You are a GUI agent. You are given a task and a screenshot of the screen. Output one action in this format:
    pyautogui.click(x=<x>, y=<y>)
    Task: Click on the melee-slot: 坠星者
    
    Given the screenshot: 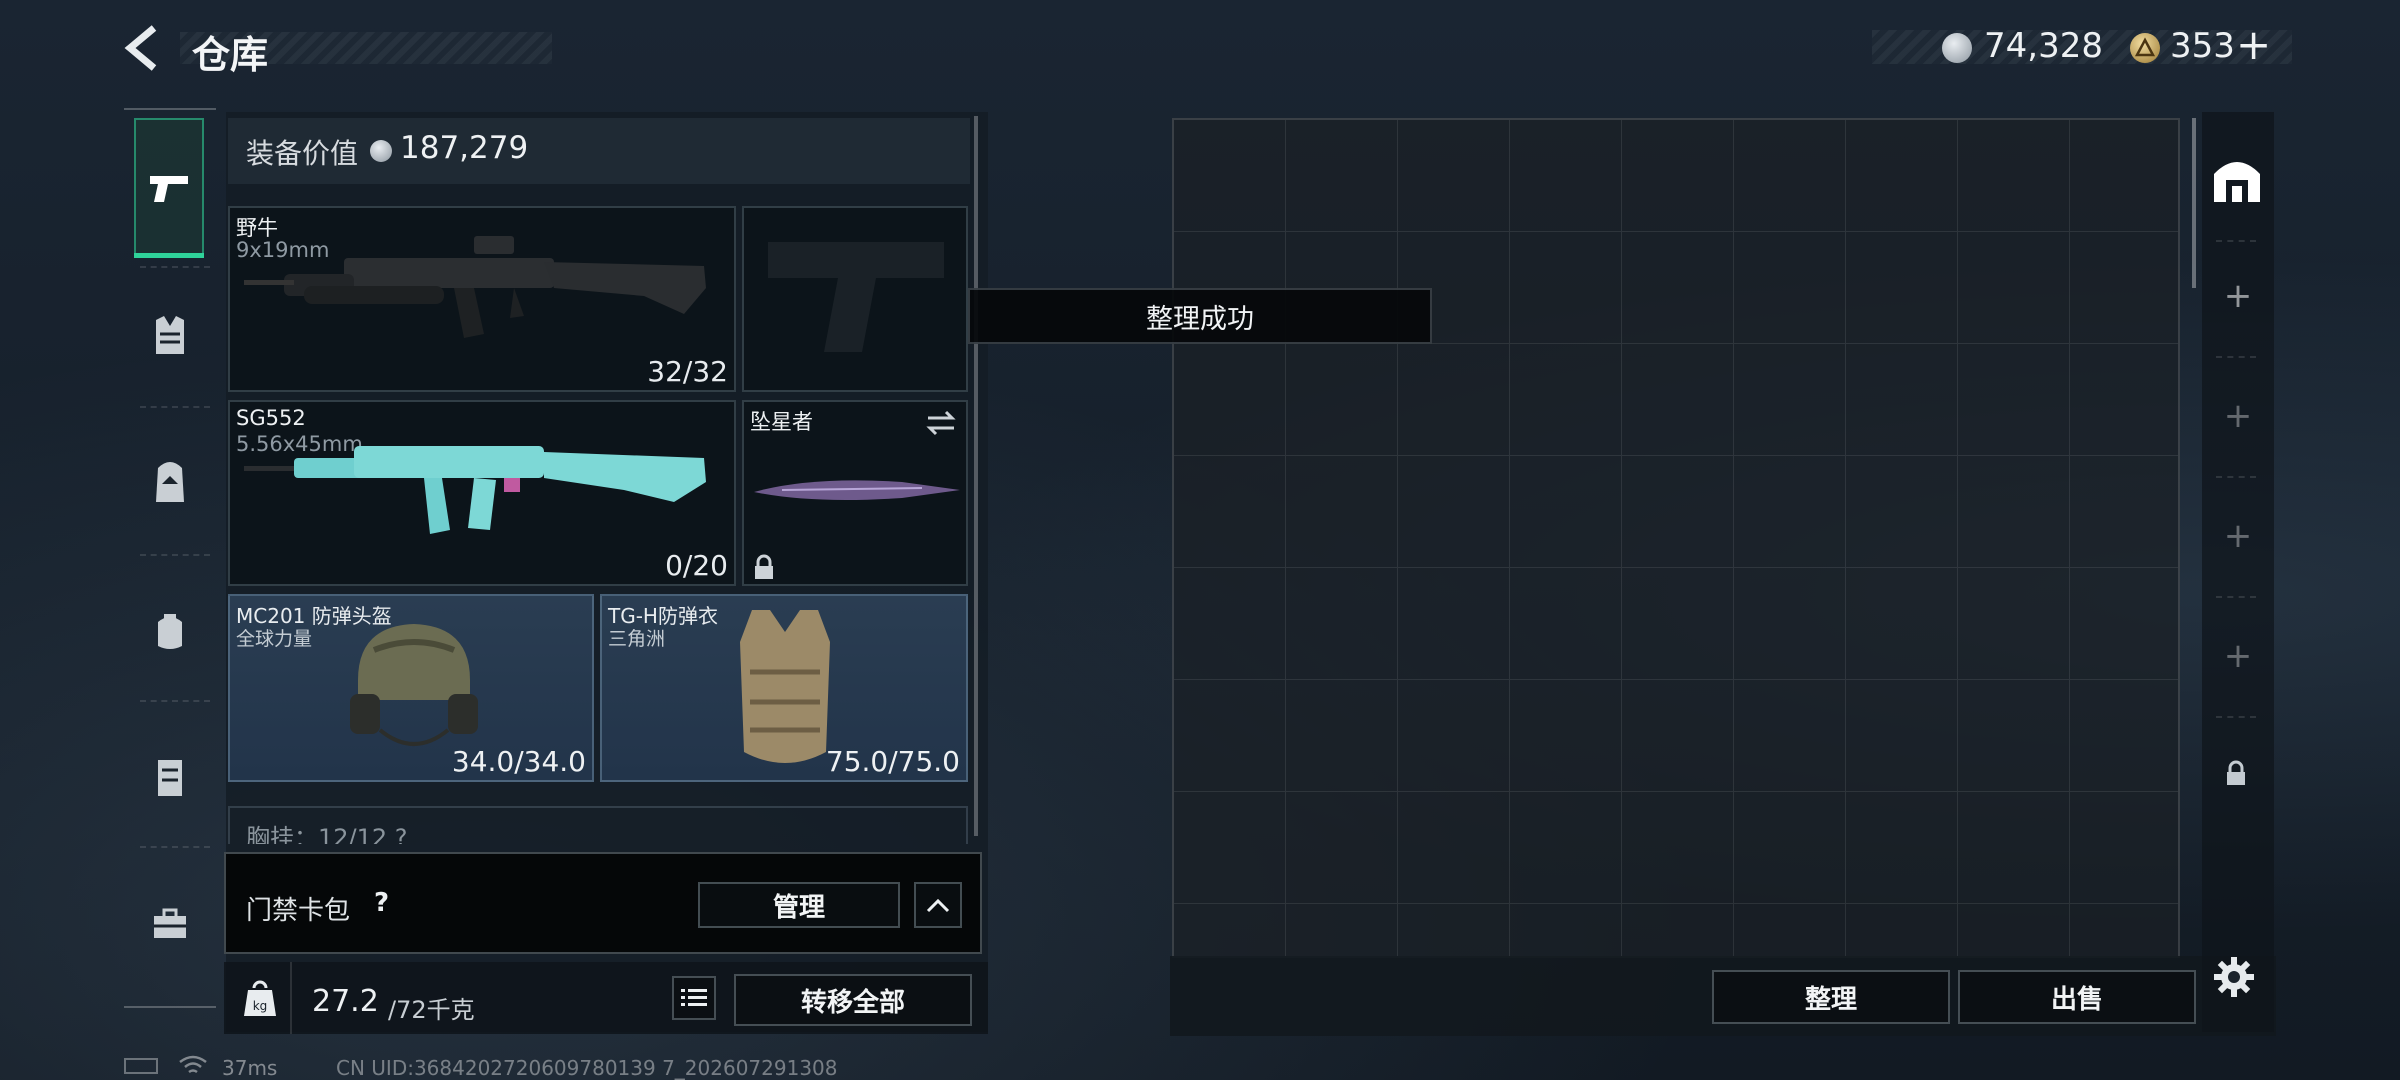 What is the action you would take?
    pyautogui.click(x=855, y=493)
    